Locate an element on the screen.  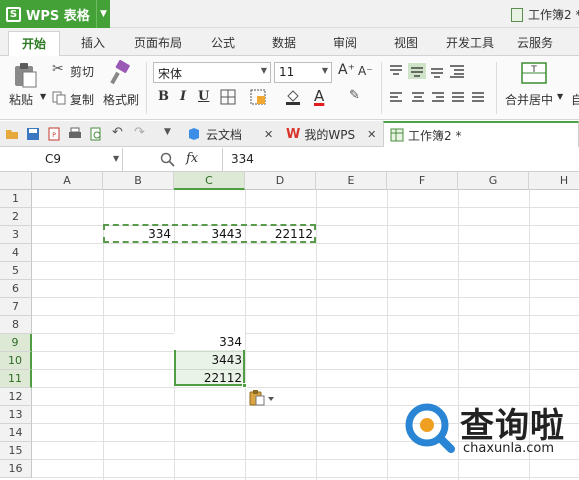
row-header: 7 is located at coordinates (16, 307).